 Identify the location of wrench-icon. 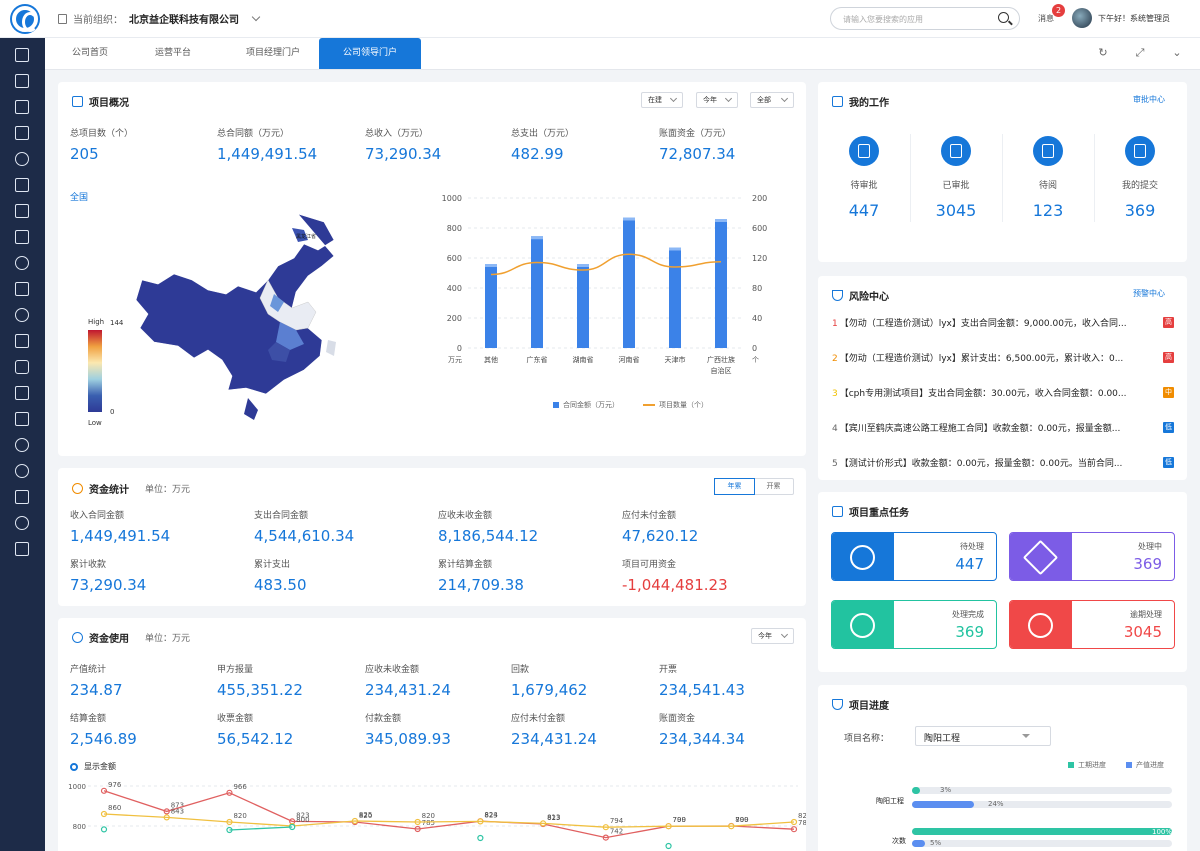
(22, 367).